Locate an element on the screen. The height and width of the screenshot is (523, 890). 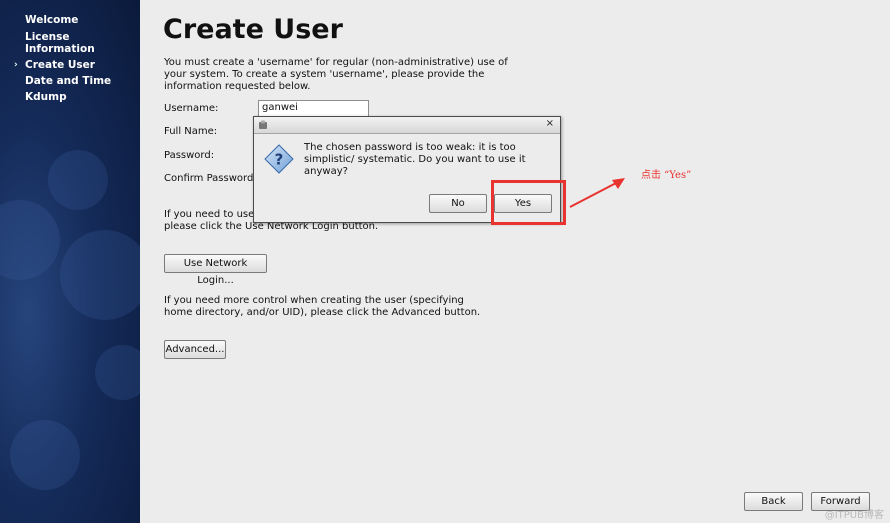
sidebar-item-date-time: Date and Time is located at coordinates (70, 81).